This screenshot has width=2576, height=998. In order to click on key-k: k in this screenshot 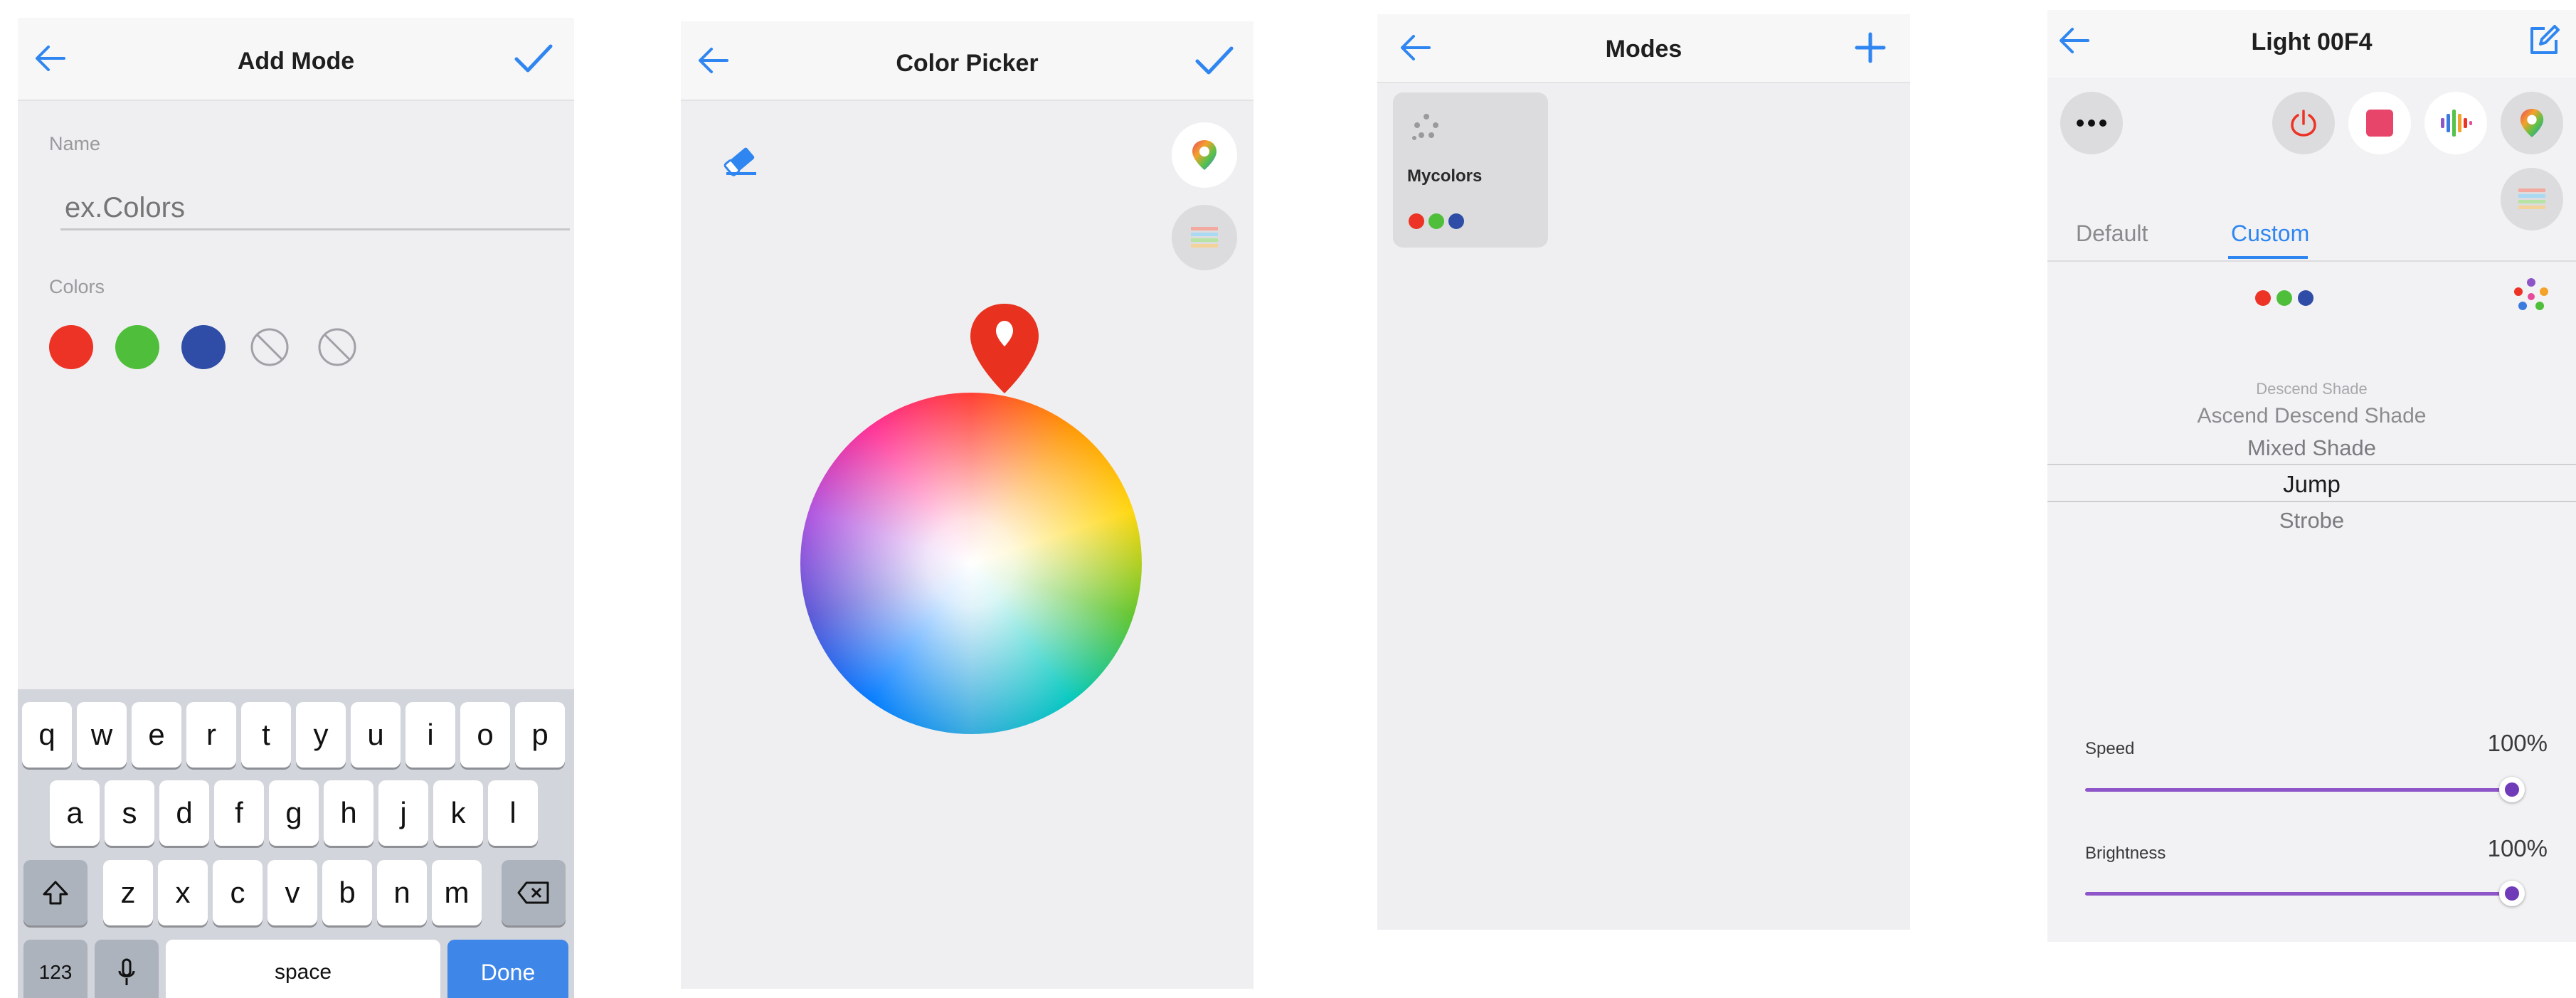, I will do `click(458, 813)`.